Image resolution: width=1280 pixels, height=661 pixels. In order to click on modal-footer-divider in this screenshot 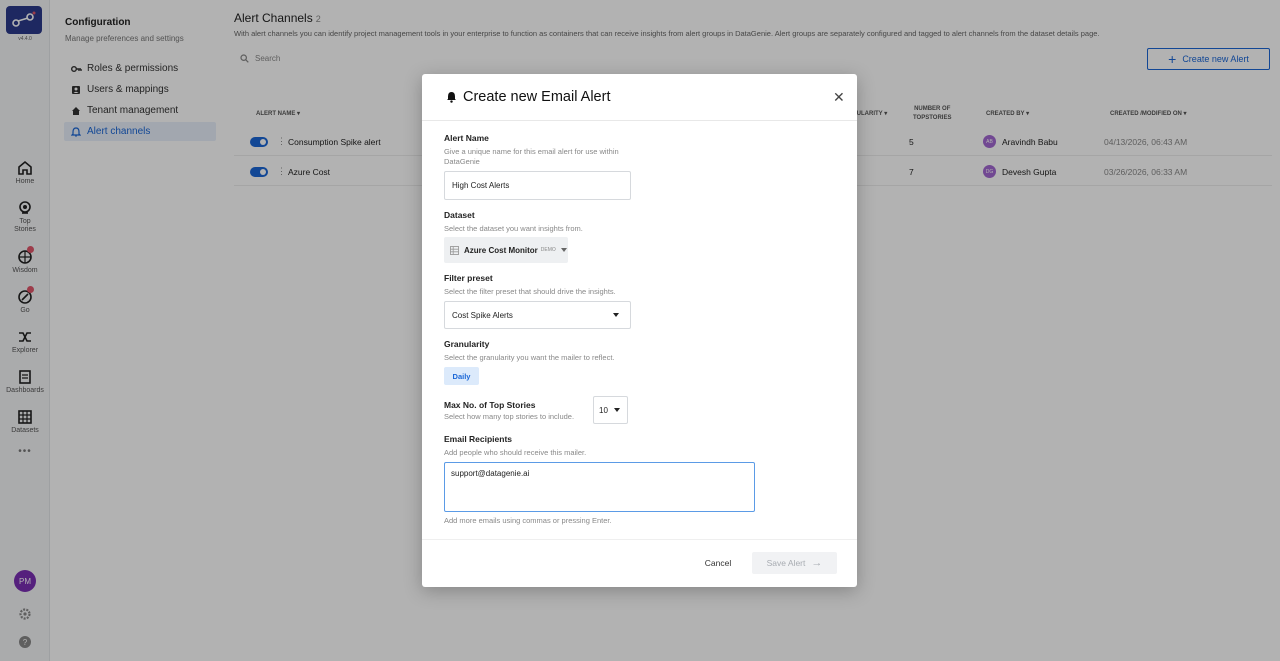, I will do `click(639, 539)`.